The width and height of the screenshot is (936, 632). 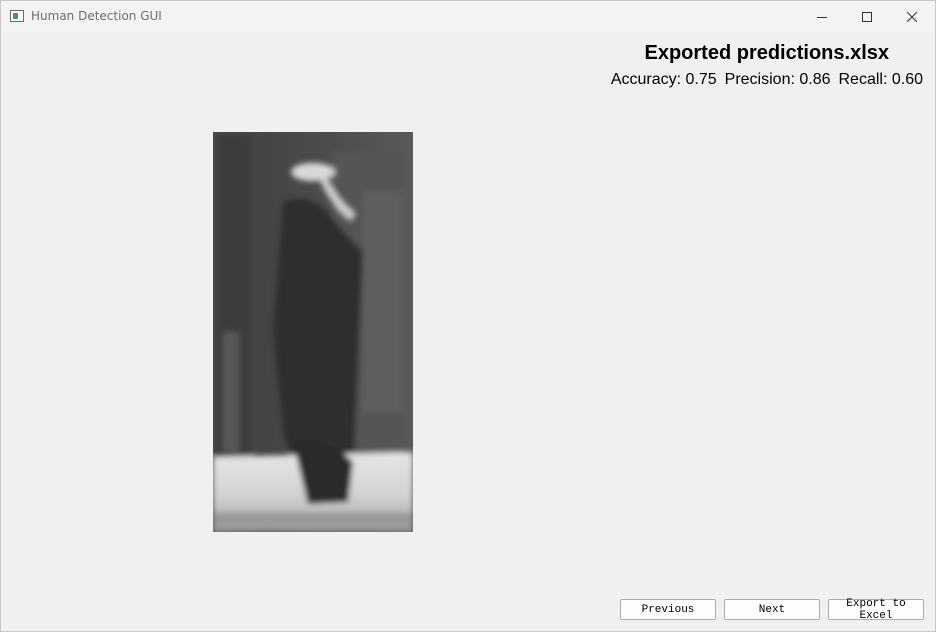 What do you see at coordinates (772, 609) in the screenshot?
I see `next-button: Next` at bounding box center [772, 609].